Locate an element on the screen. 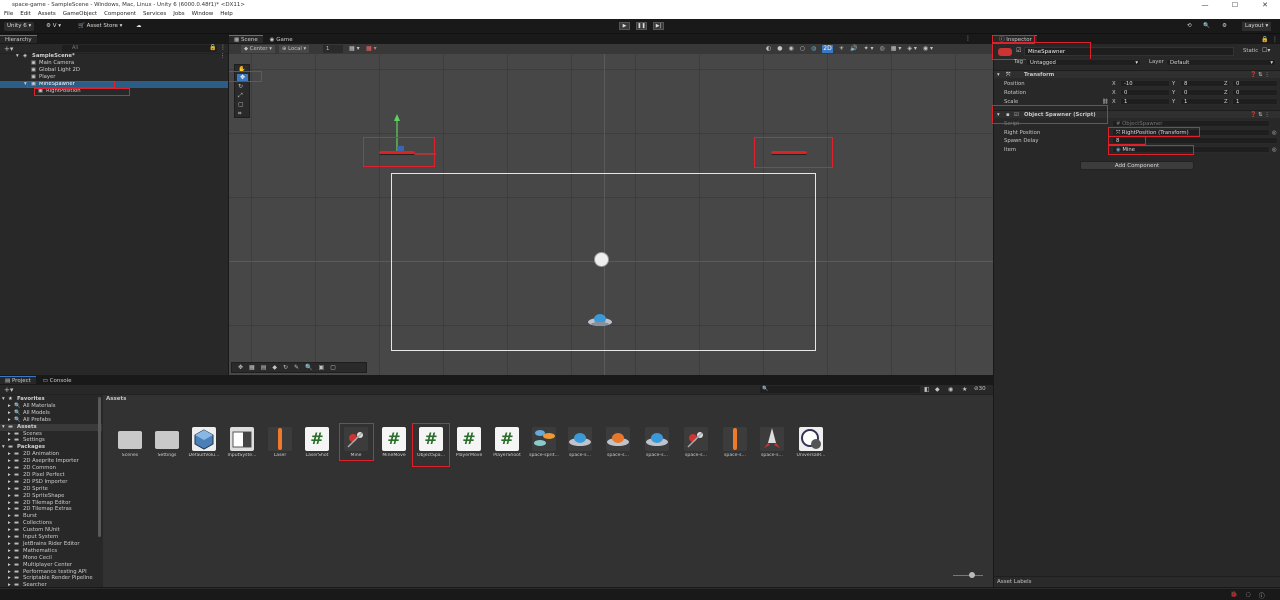 This screenshot has height=600, width=1280. info-icon: ⓘ is located at coordinates (1262, 595).